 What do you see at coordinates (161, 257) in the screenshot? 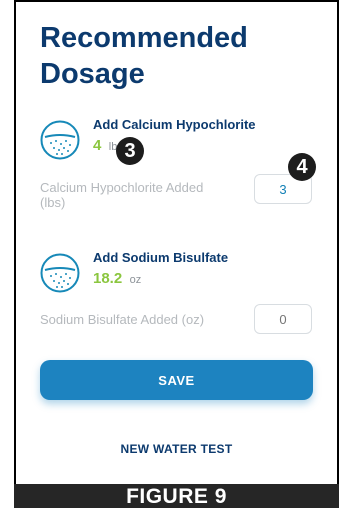
I see `dose-name-sodium: Add Sodium Bisulfate` at bounding box center [161, 257].